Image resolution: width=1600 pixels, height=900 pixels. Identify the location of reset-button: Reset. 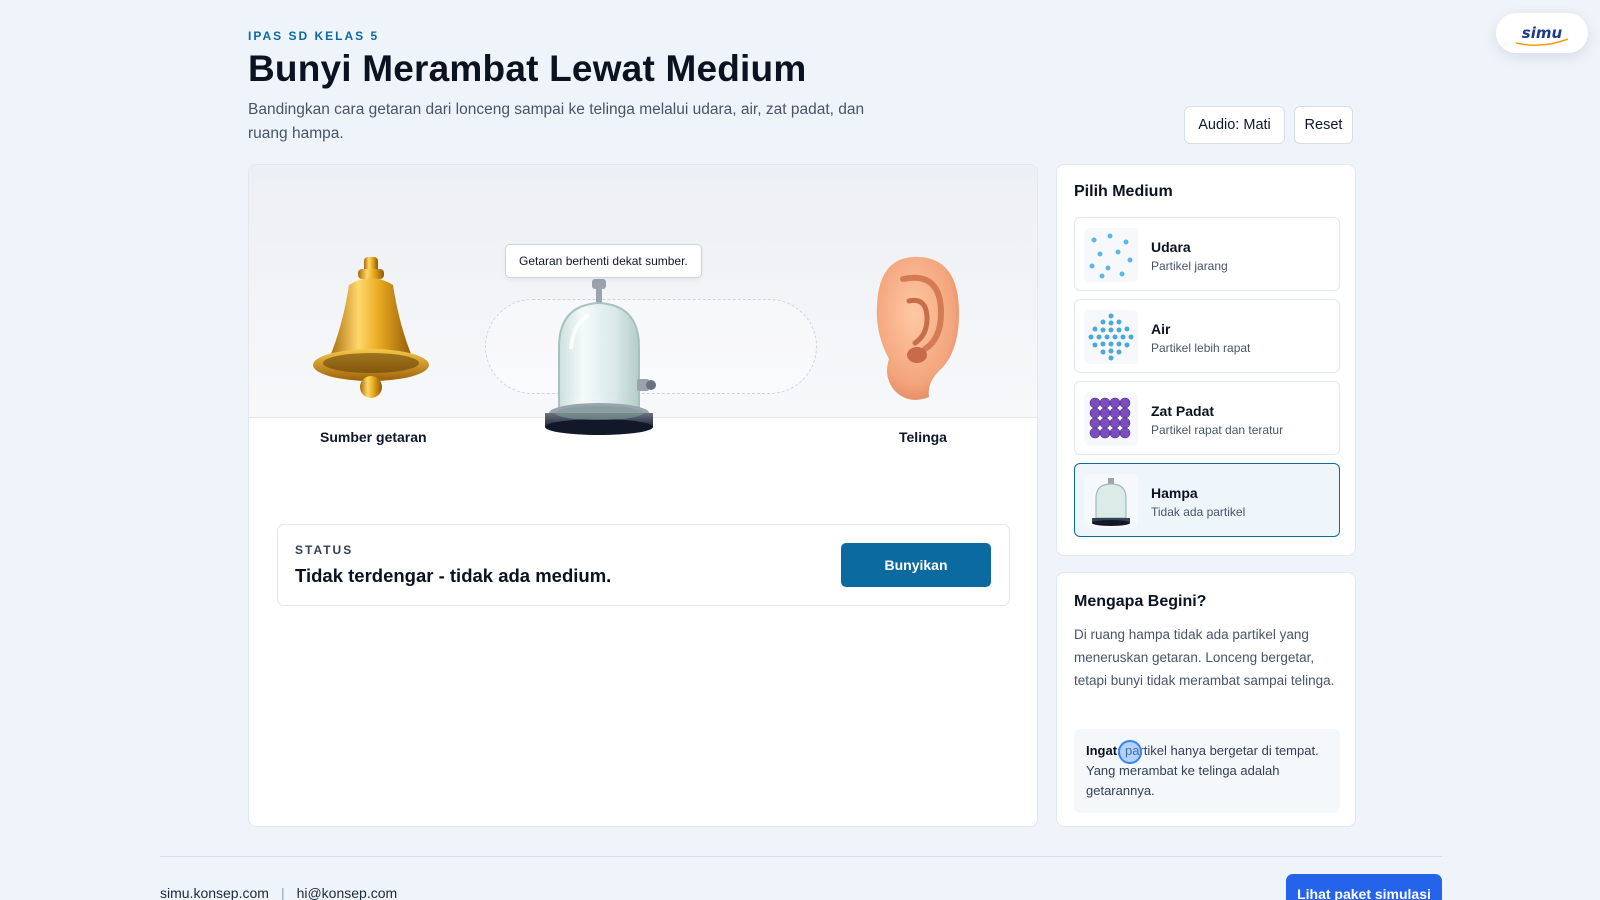
(1323, 125).